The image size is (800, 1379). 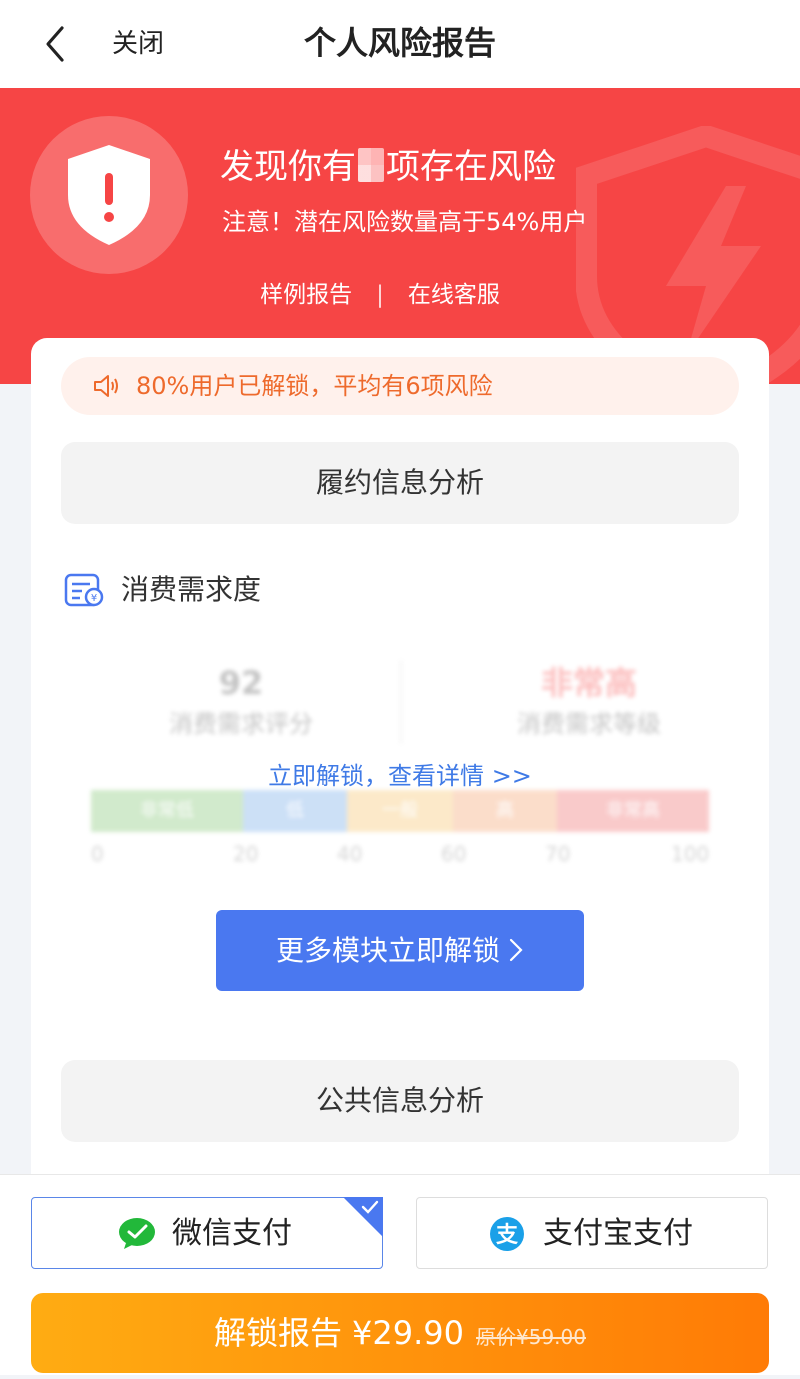 I want to click on sample-report-link: 样例报告, so click(x=306, y=295).